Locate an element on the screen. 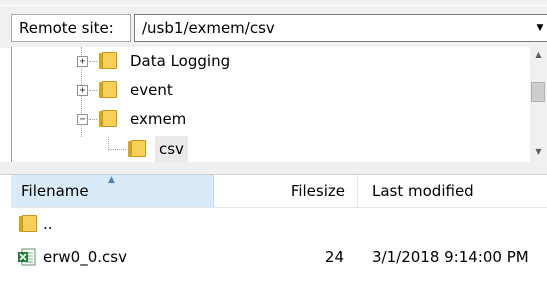 The width and height of the screenshot is (547, 298). column-header-last-modified: Last modified is located at coordinates (452, 191).